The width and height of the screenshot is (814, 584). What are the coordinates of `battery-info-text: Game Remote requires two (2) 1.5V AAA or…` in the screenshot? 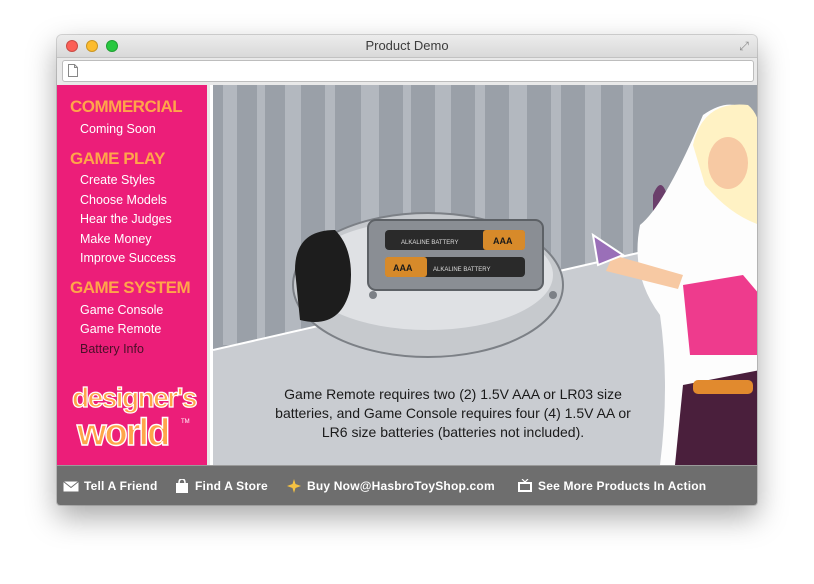 It's located at (453, 413).